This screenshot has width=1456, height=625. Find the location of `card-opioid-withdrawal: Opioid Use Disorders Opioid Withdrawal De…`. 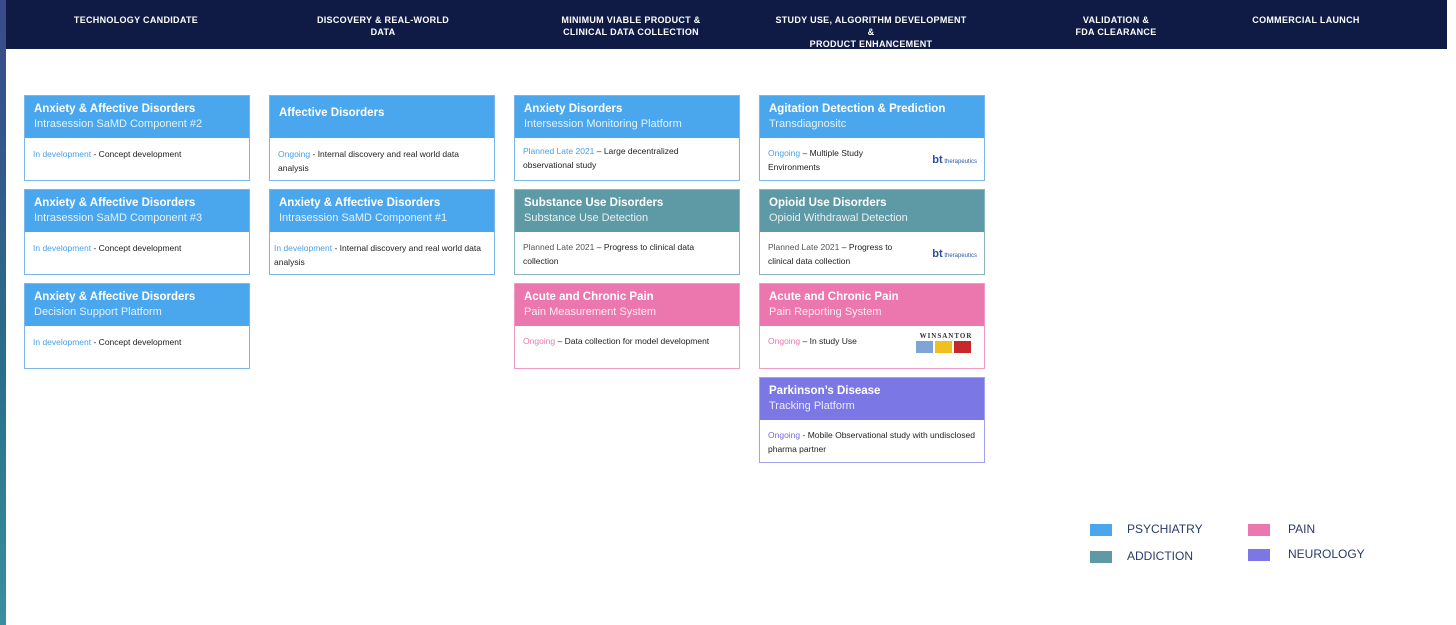

card-opioid-withdrawal: Opioid Use Disorders Opioid Withdrawal De… is located at coordinates (872, 232).